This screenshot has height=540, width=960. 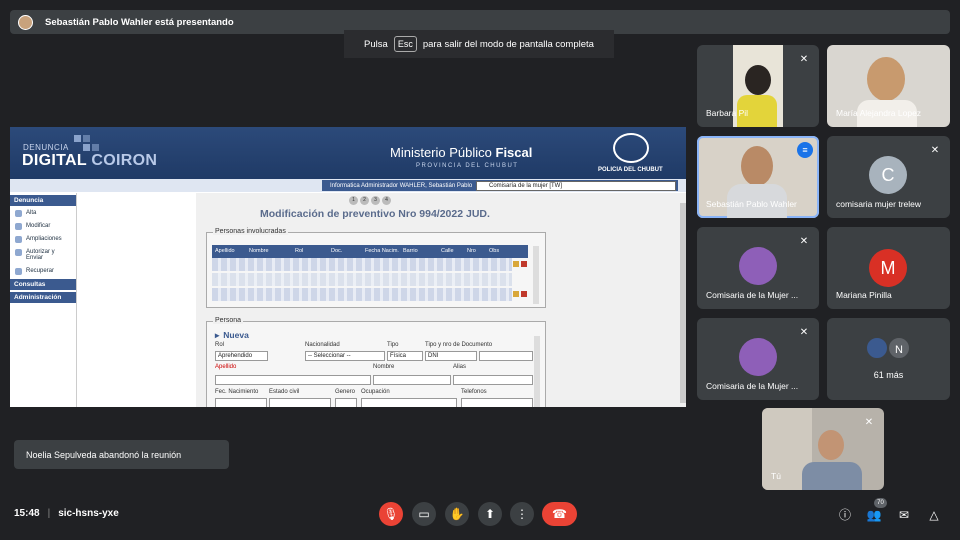 What do you see at coordinates (237, 392) in the screenshot?
I see `fec-nacimiento-label: Fec. Nacimiento` at bounding box center [237, 392].